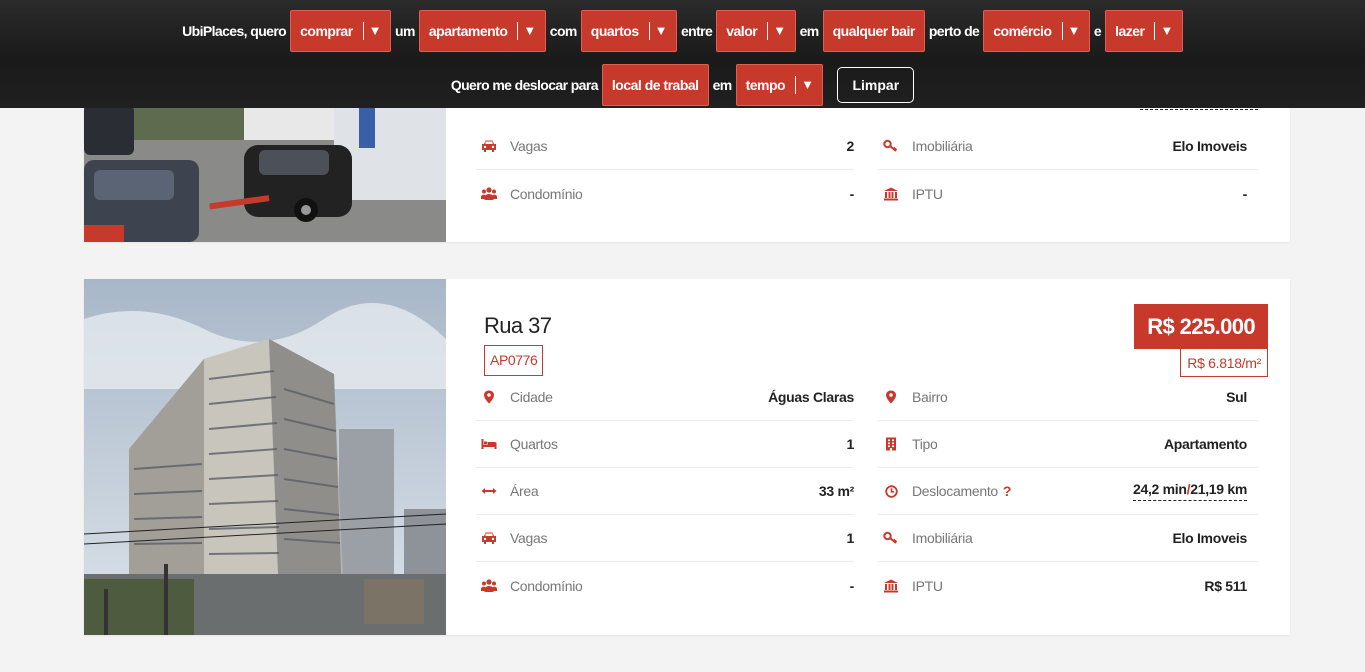 The width and height of the screenshot is (1365, 672). I want to click on commute-time-select: tempo ▼, so click(779, 85).